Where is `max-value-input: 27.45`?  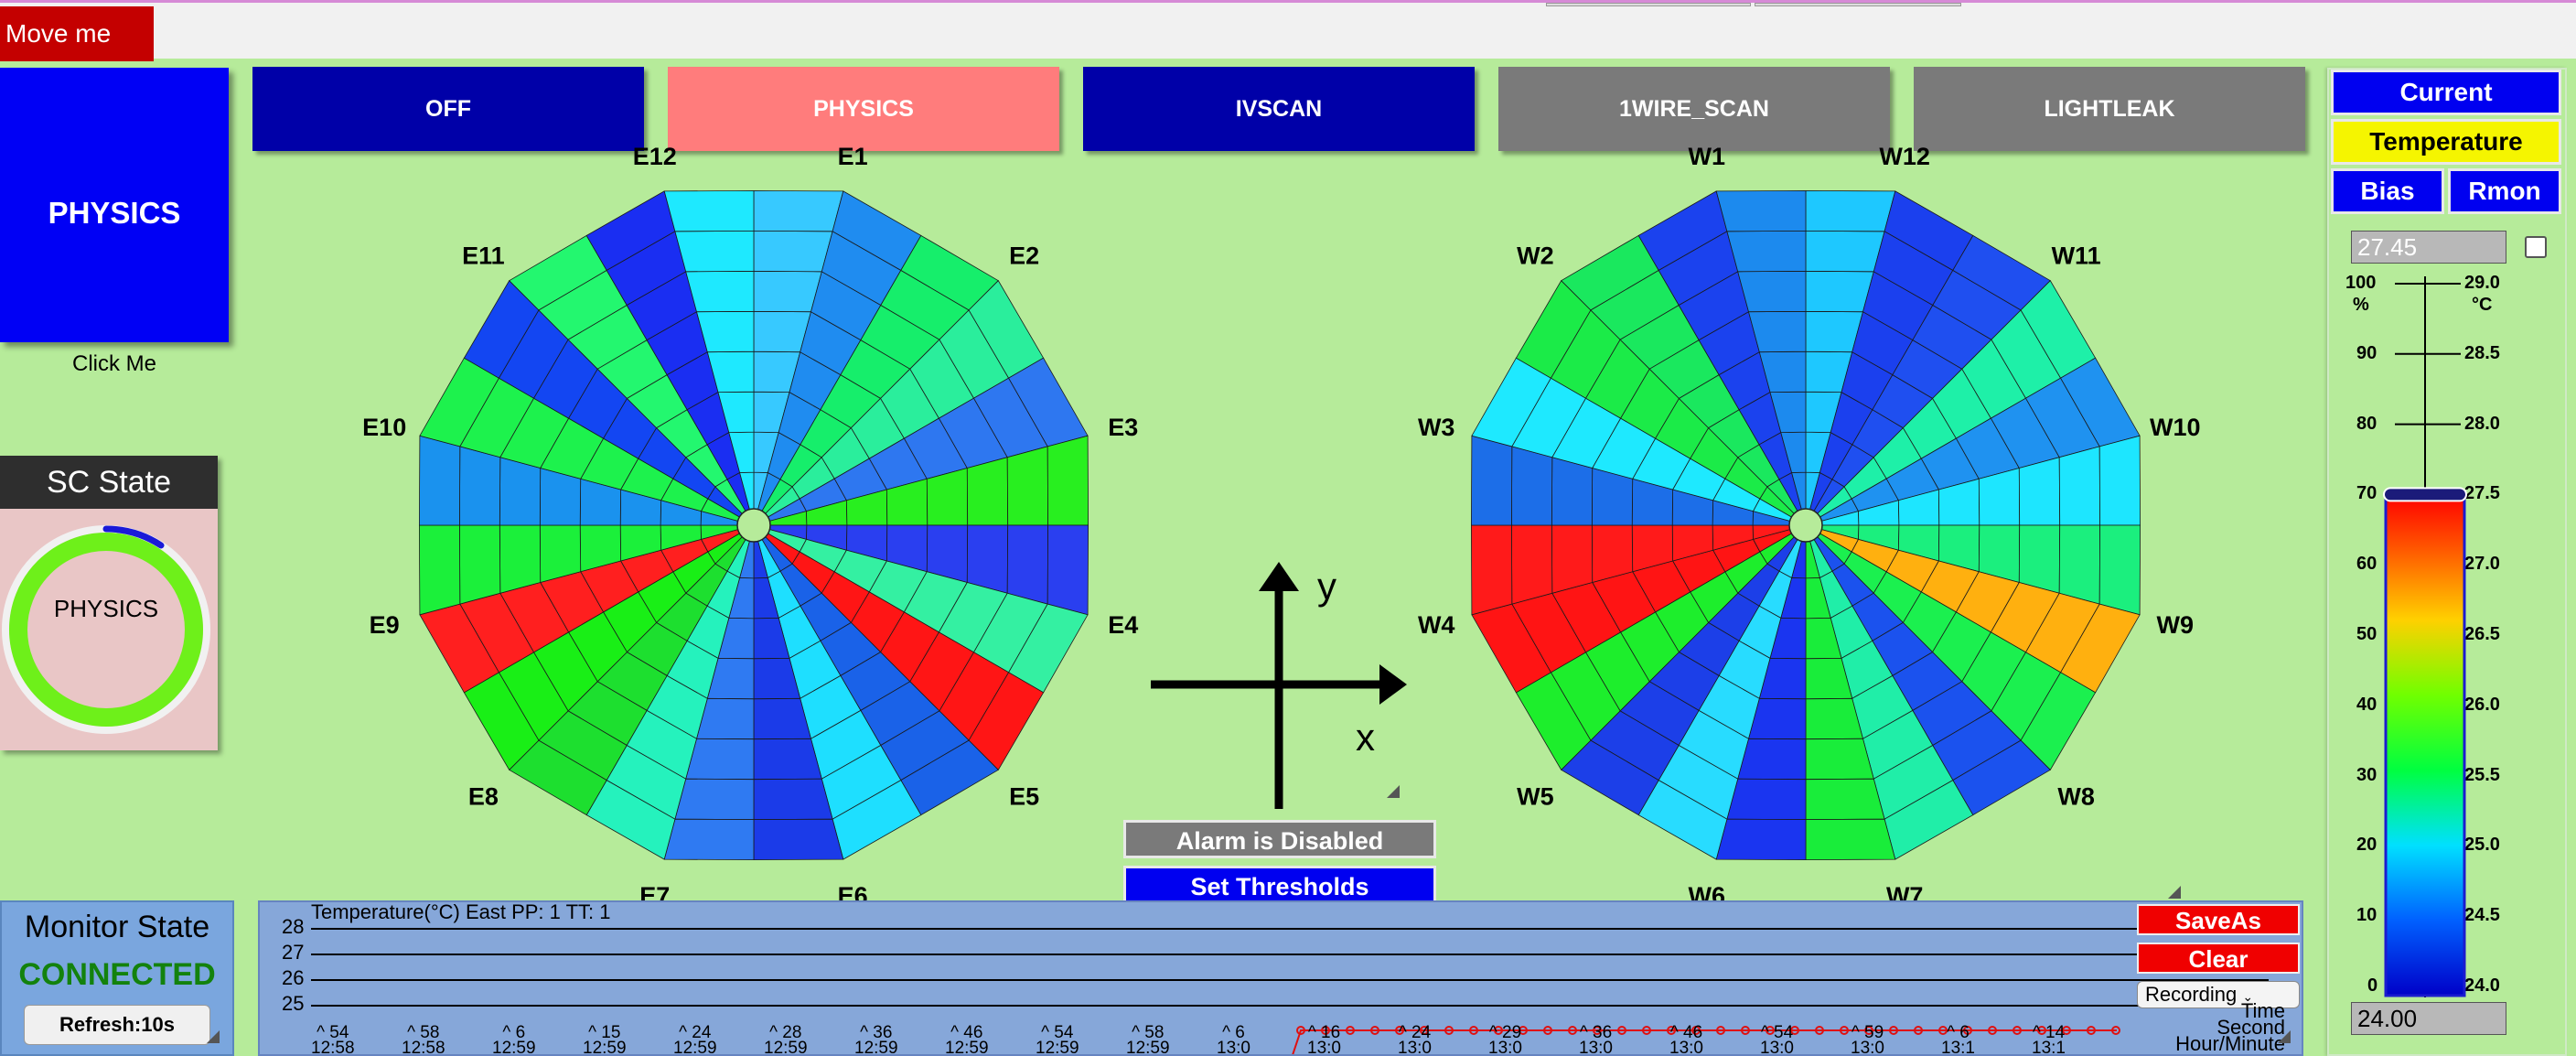 max-value-input: 27.45 is located at coordinates (2428, 247).